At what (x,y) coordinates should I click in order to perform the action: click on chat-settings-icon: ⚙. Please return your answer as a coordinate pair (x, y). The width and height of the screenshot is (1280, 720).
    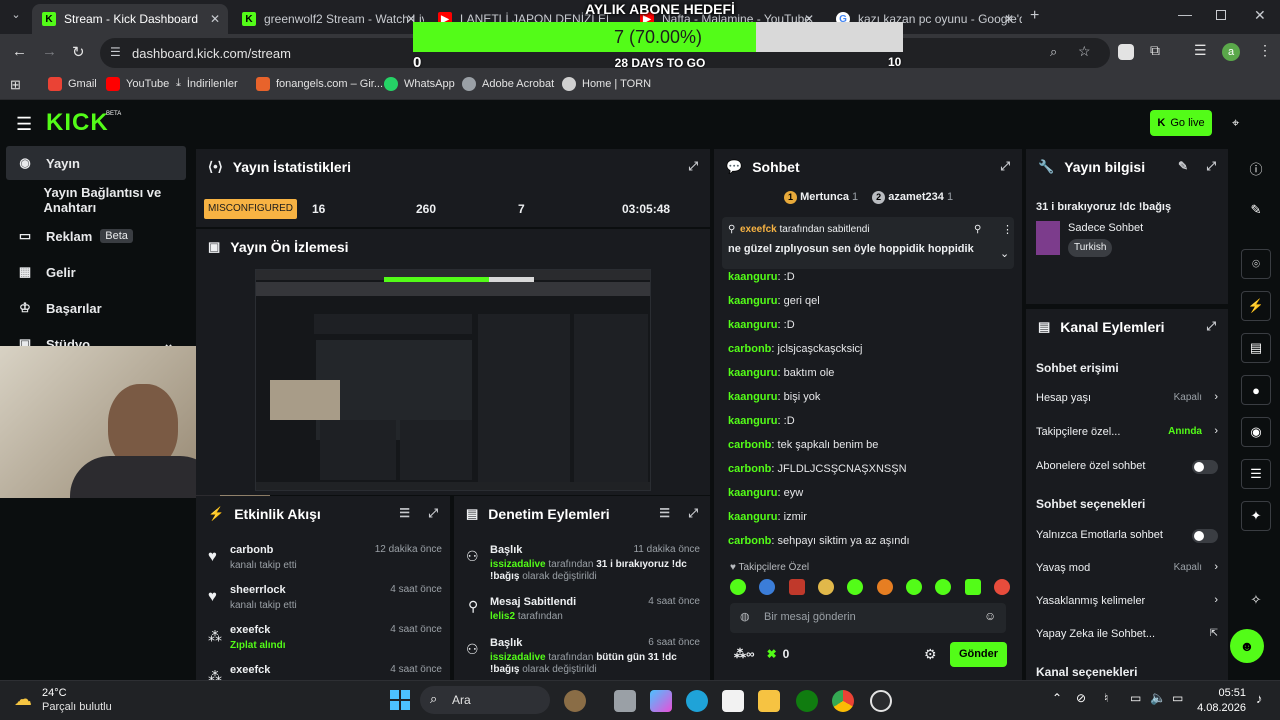
    Looking at the image, I should click on (930, 654).